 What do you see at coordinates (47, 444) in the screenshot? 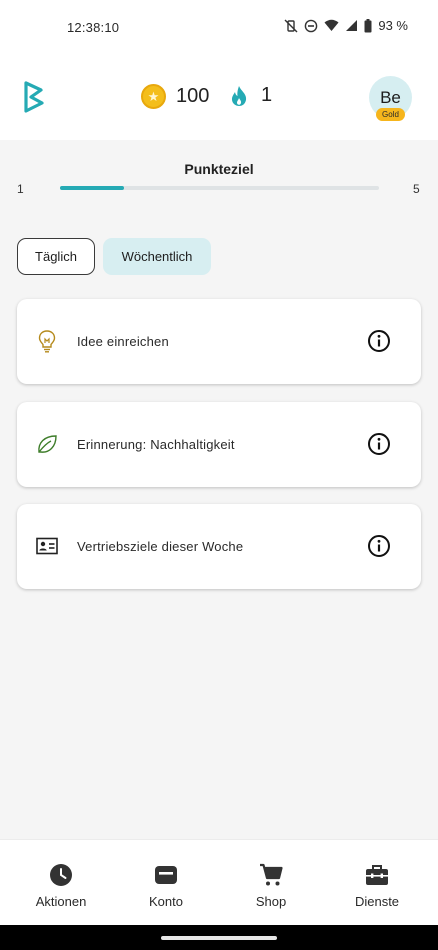
I see `leaf-icon` at bounding box center [47, 444].